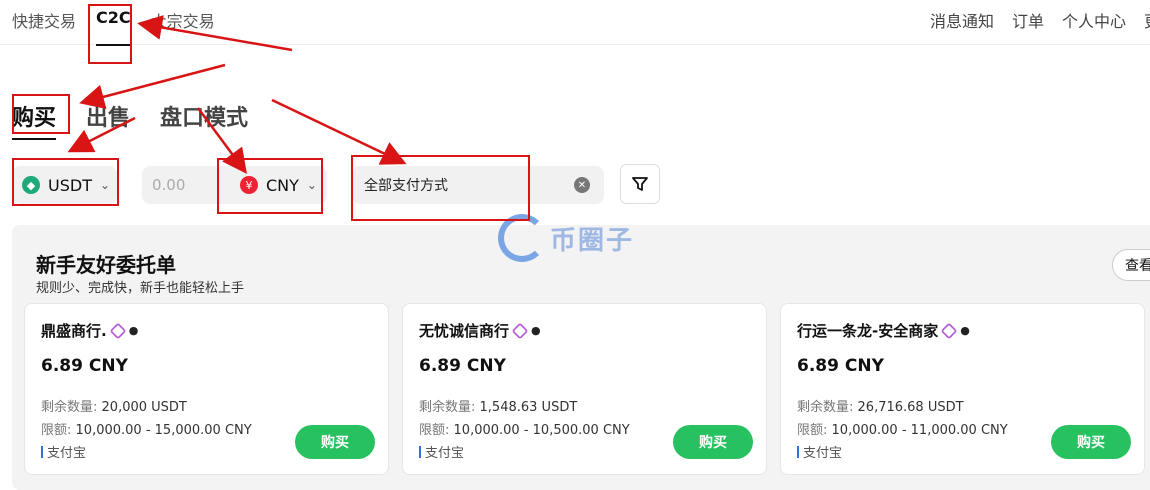 This screenshot has width=1150, height=490. Describe the element at coordinates (183, 20) in the screenshot. I see `nav-block-trade: 大宗交易` at that location.